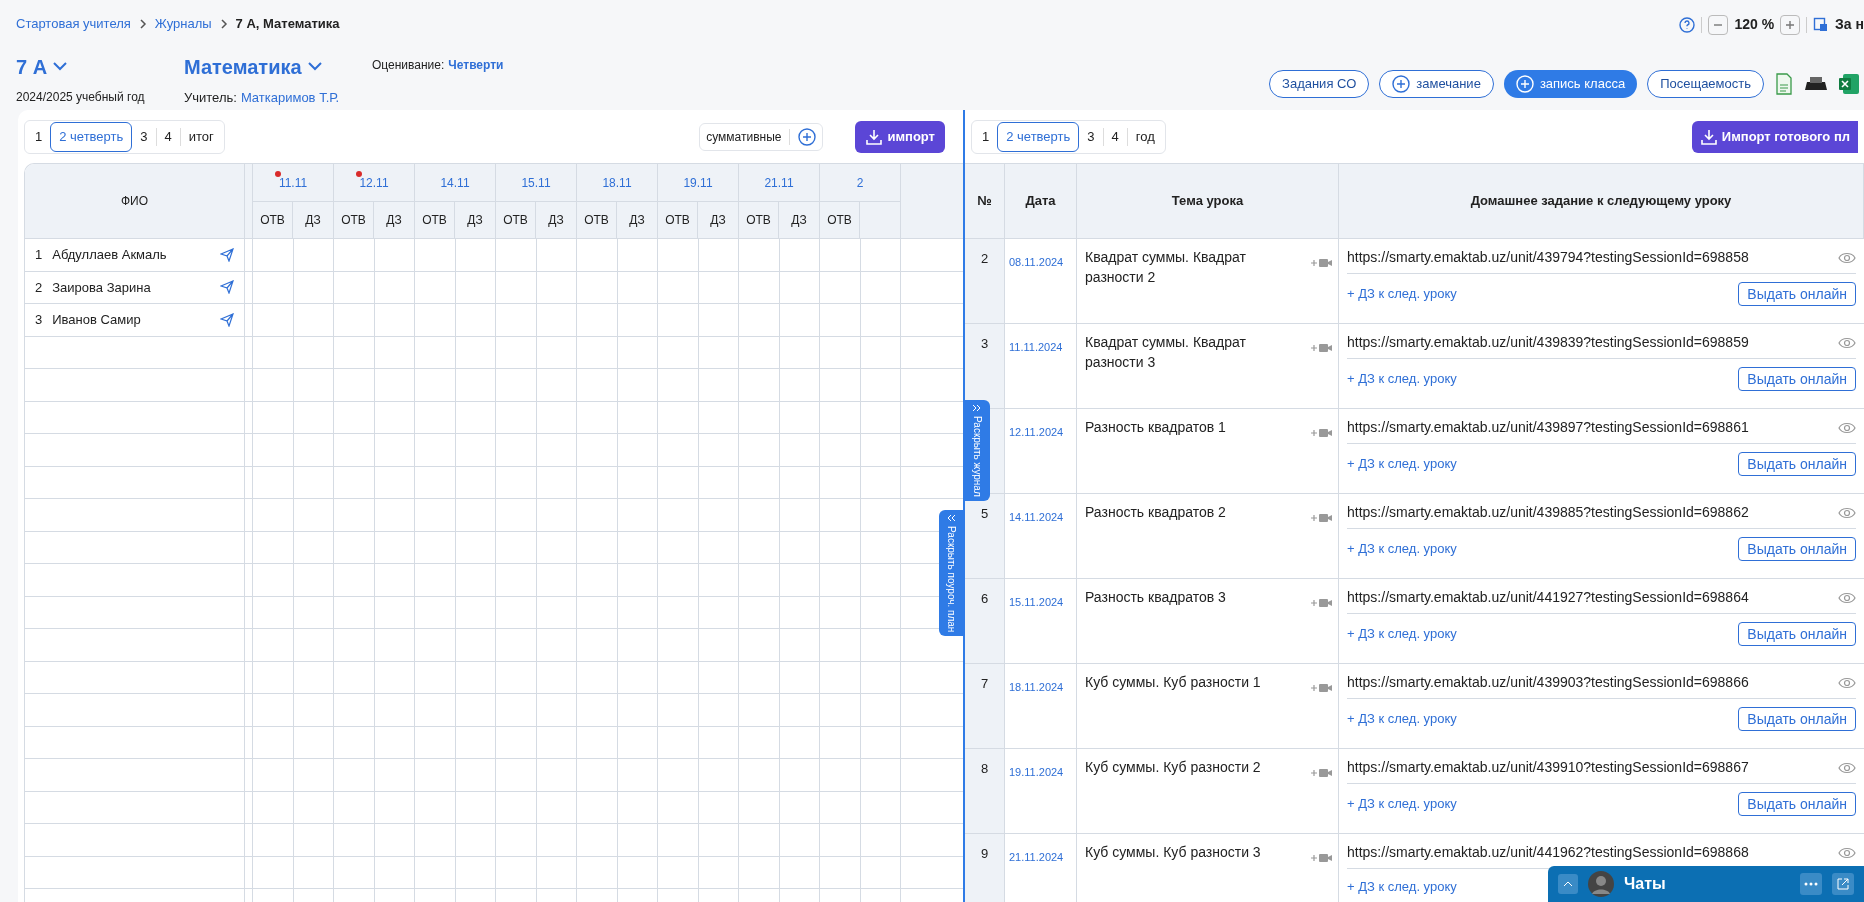  Describe the element at coordinates (293, 182) in the screenshot. I see `date-header: 11.11` at that location.